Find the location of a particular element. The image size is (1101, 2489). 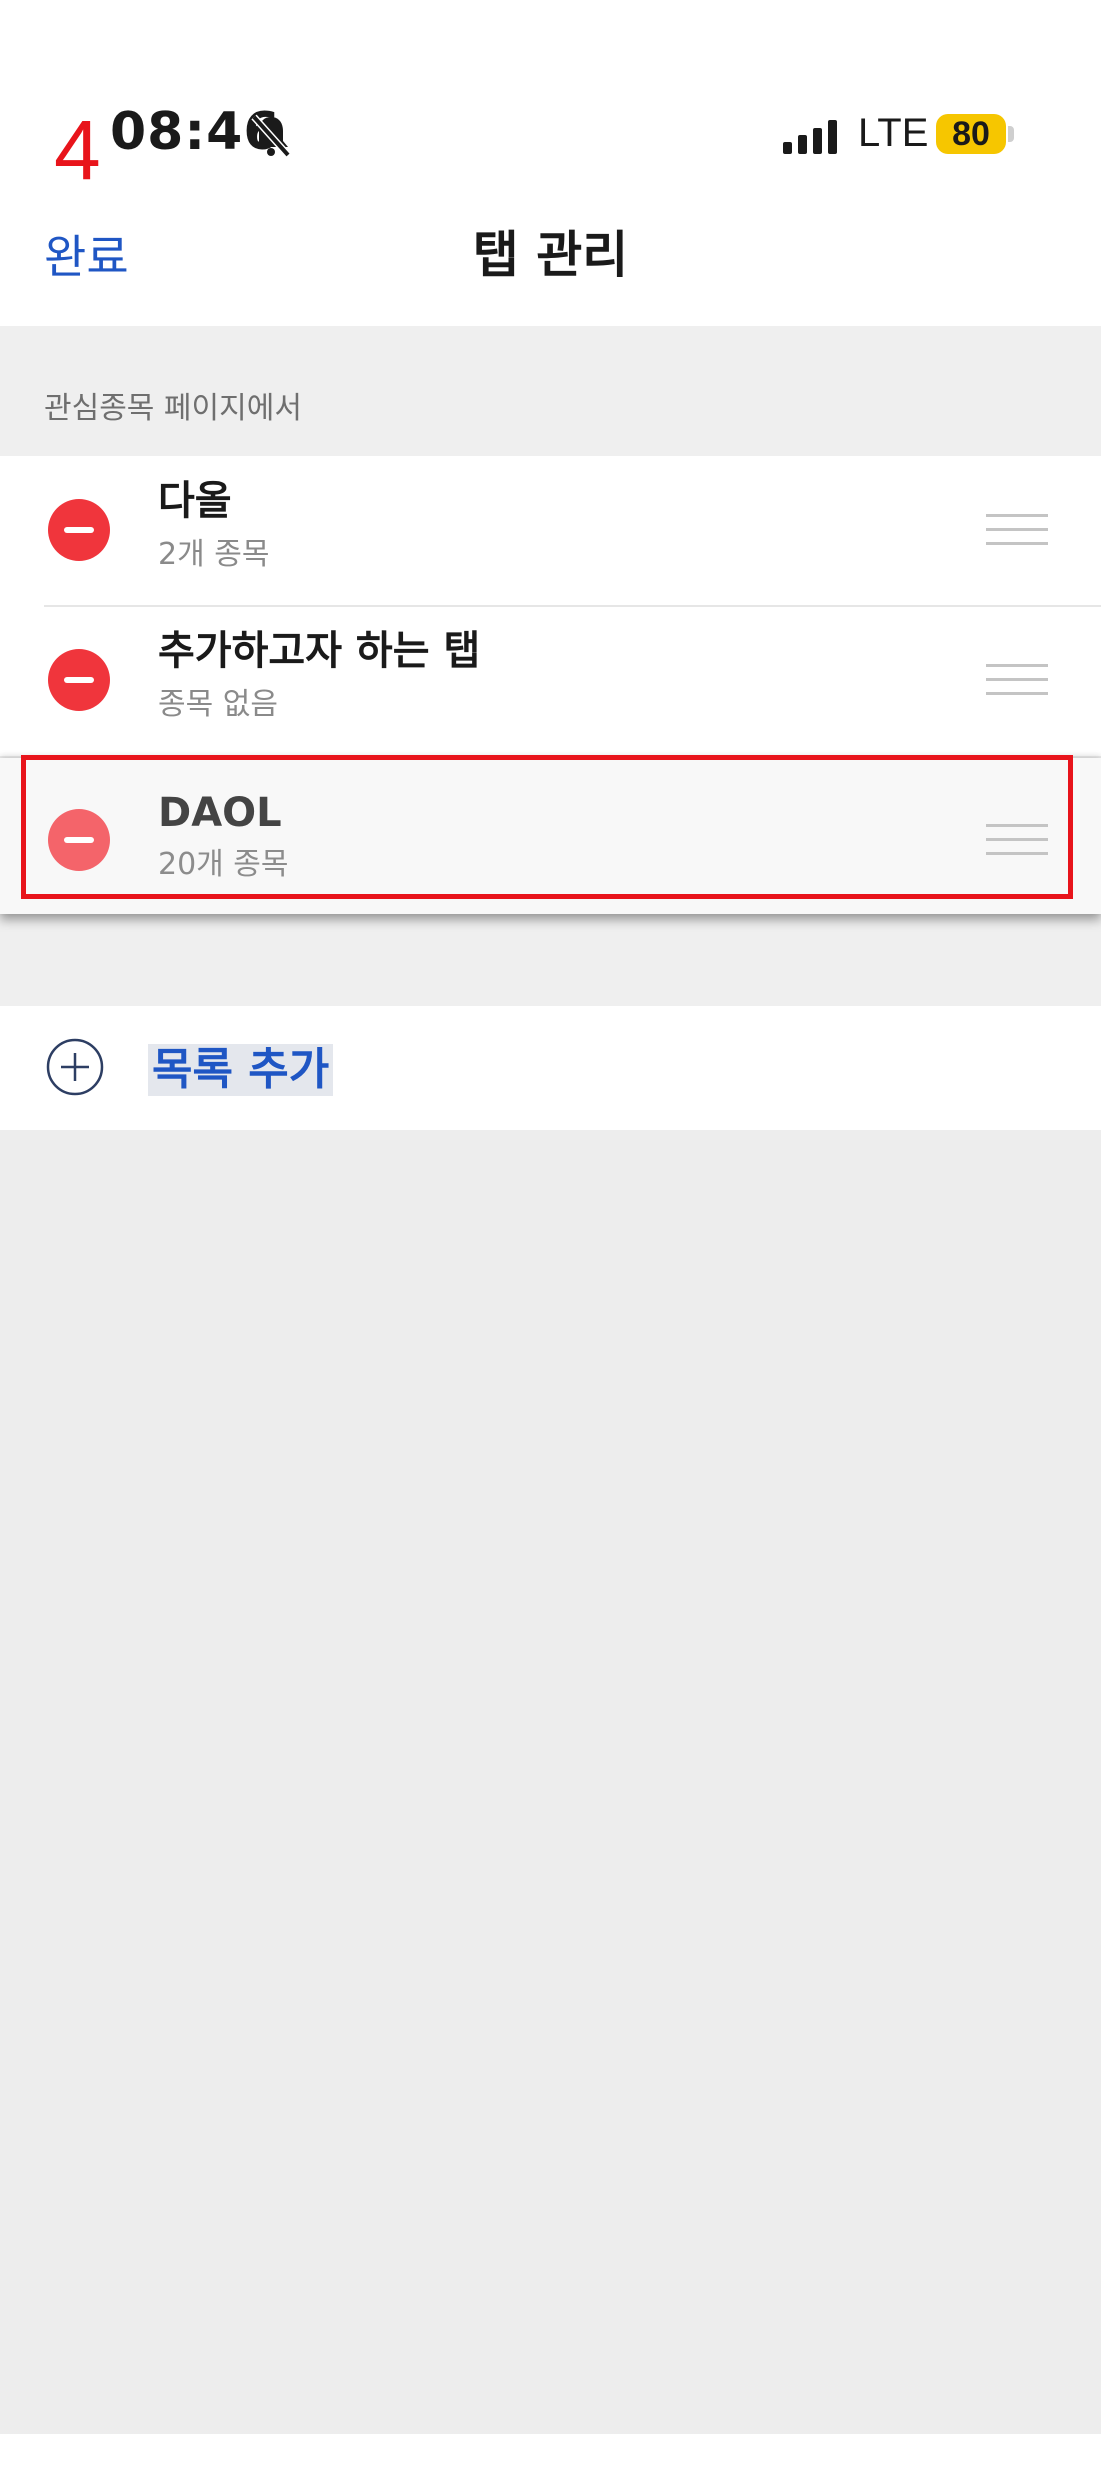

add-list-button: 목록 추가 is located at coordinates (241, 1070).